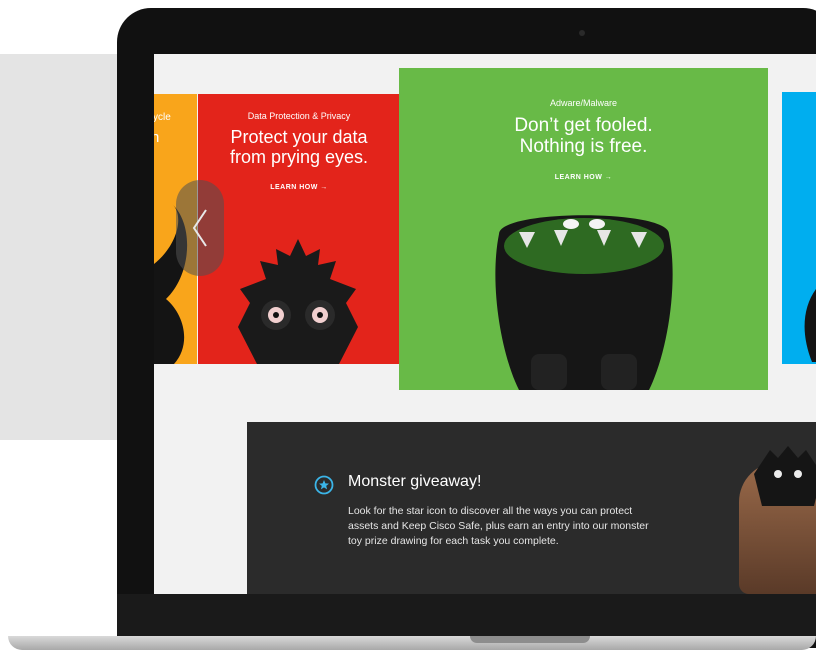 Image resolution: width=816 pixels, height=660 pixels. I want to click on card-eyebrow: Adware/Malware, so click(583, 103).